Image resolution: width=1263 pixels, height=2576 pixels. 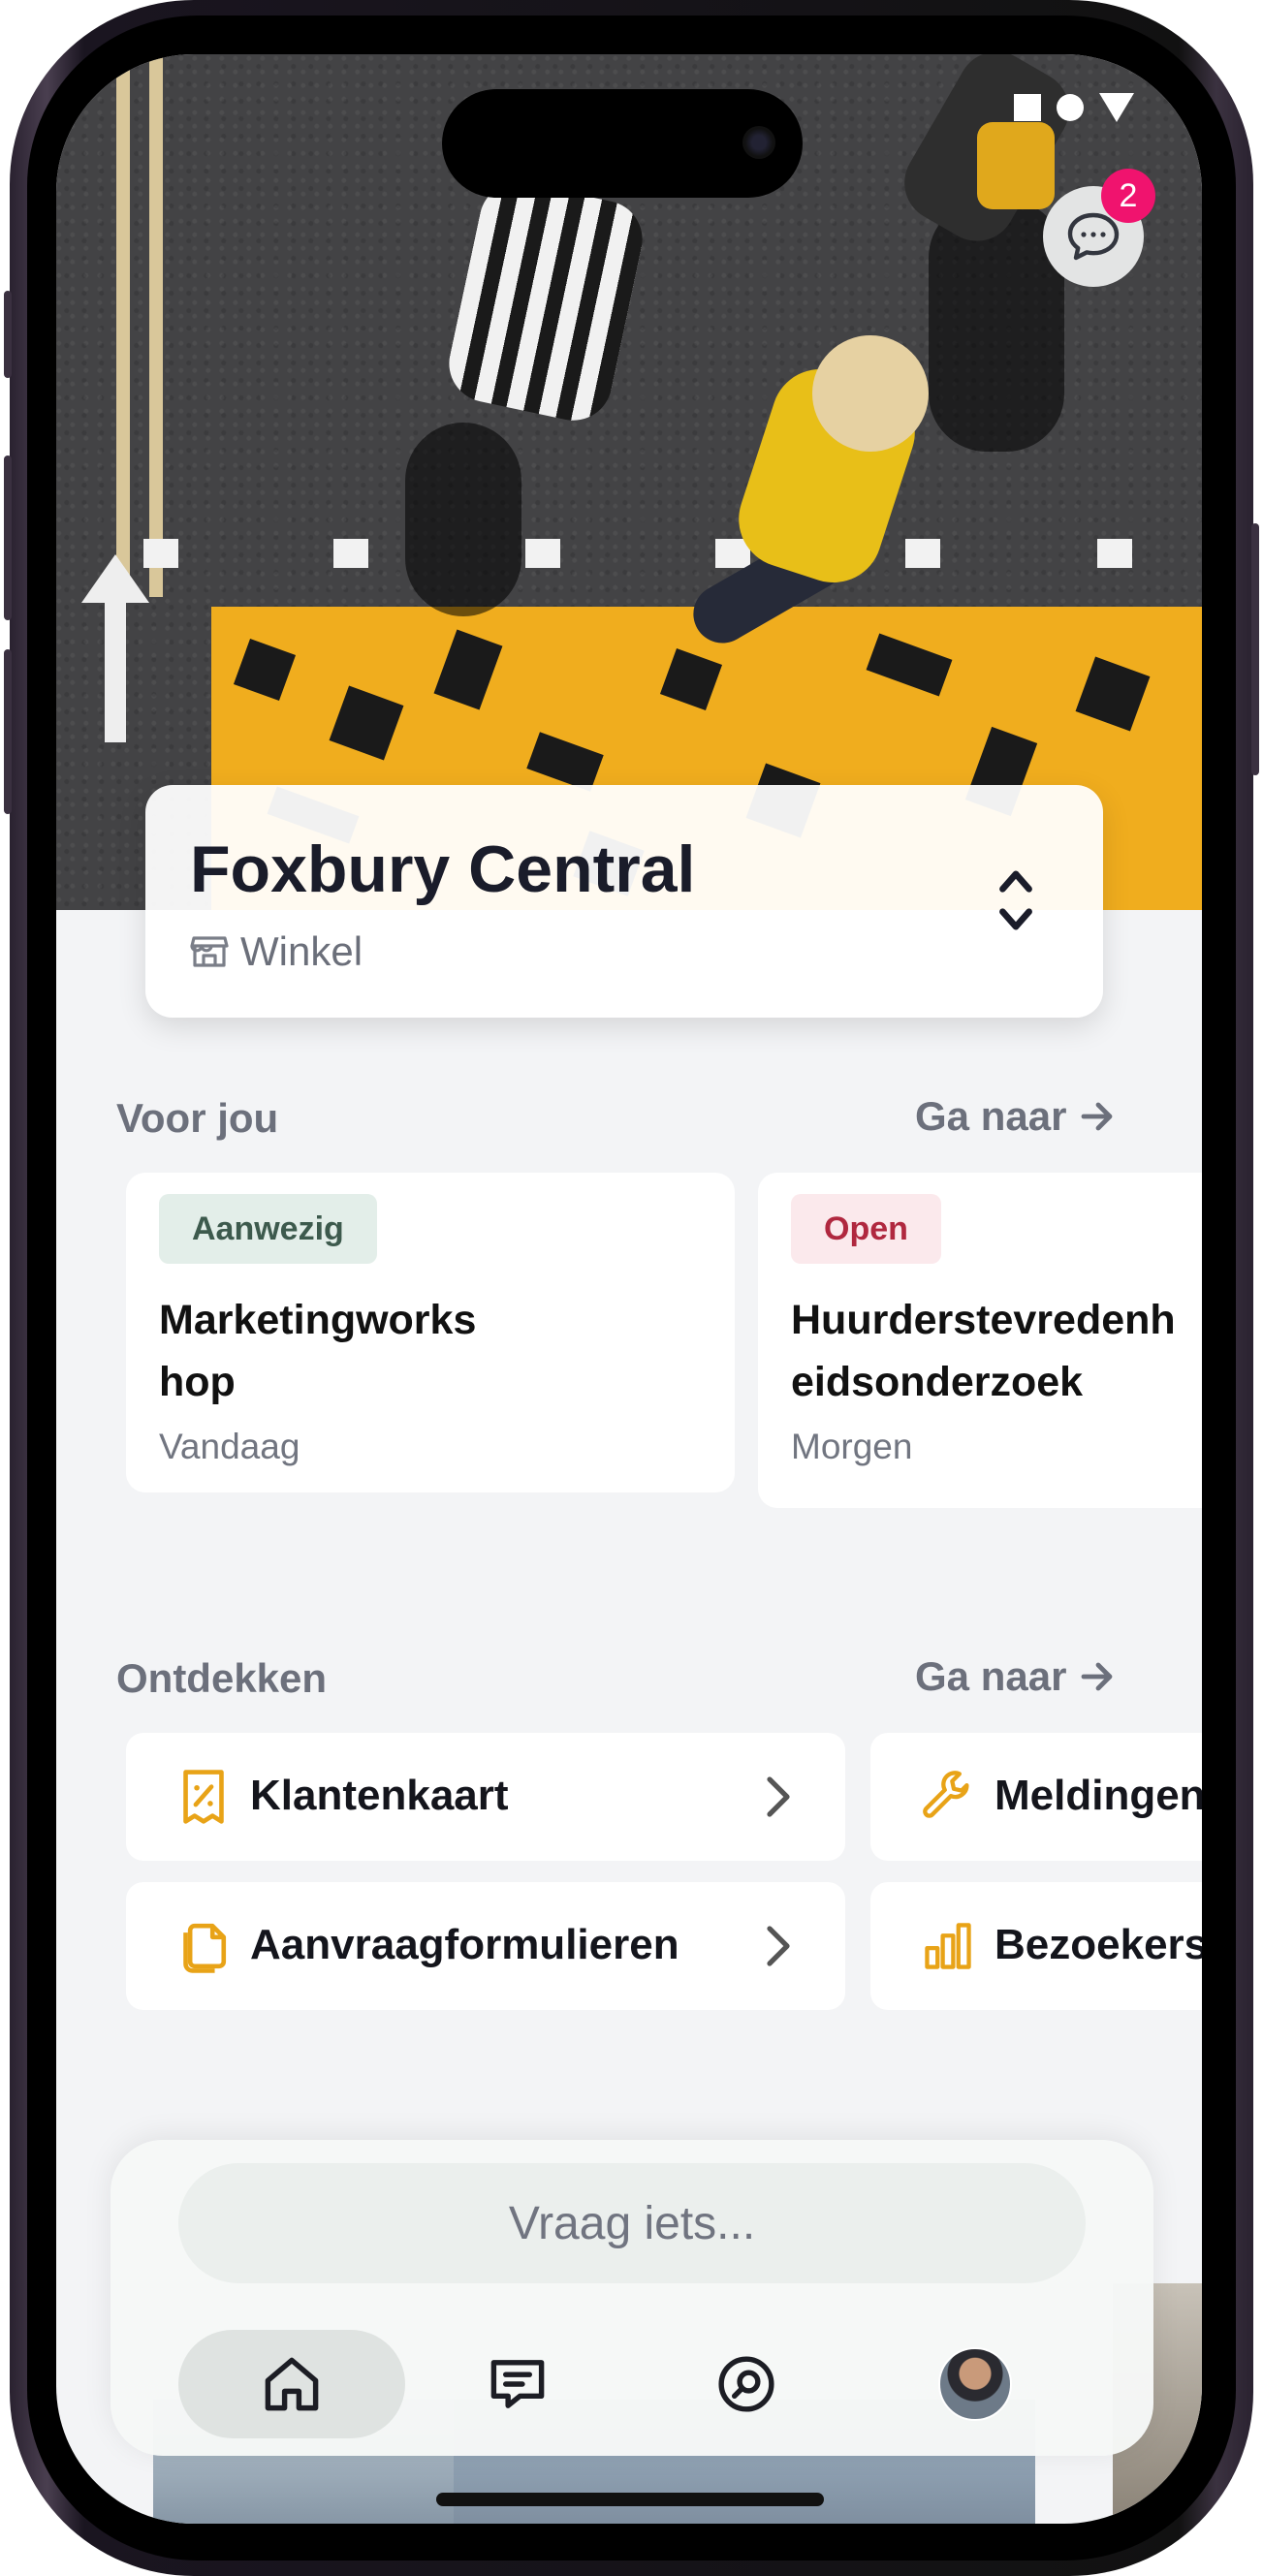 I want to click on discover-tile-aanvraagformulieren: Aanvraagformulieren, so click(x=485, y=1946).